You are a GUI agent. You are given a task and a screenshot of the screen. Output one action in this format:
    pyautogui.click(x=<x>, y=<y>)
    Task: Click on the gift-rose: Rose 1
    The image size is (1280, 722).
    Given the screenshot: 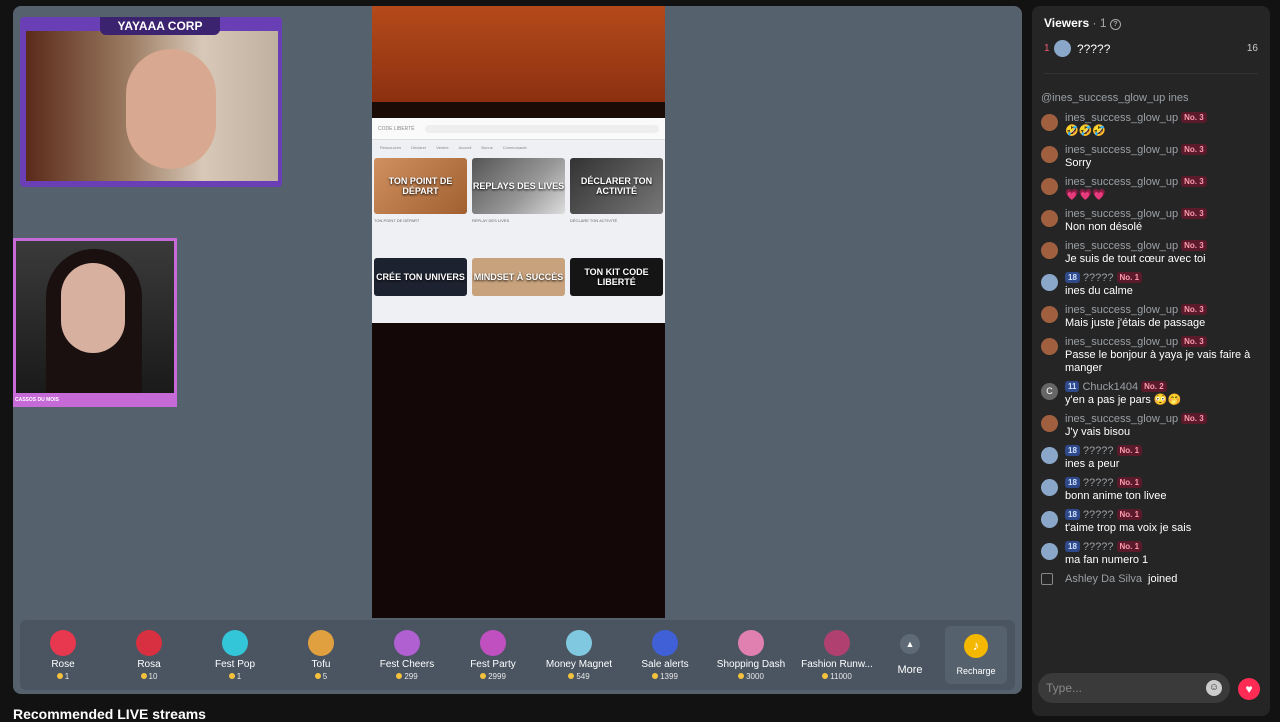 What is the action you would take?
    pyautogui.click(x=63, y=655)
    